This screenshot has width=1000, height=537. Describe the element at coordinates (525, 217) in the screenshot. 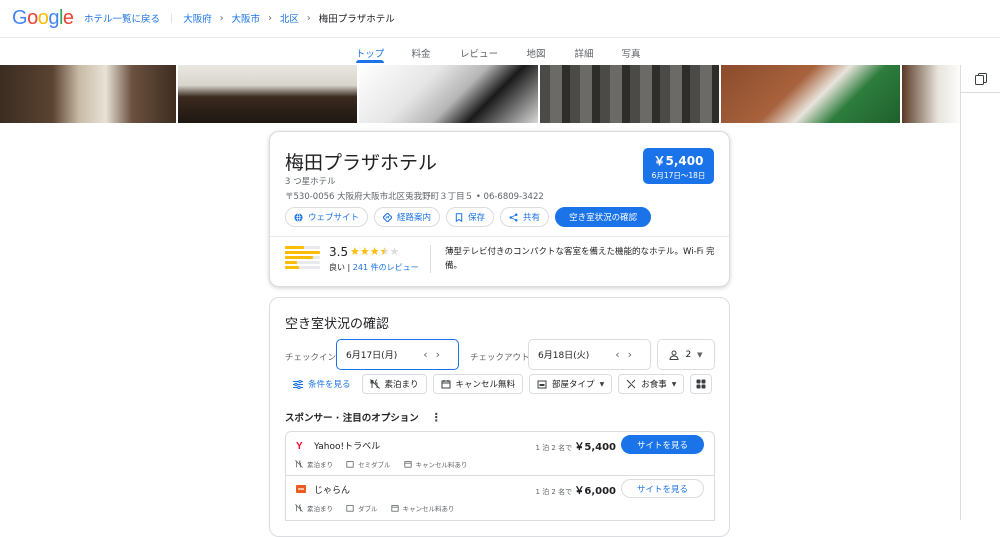

I see `share-button: 共有` at that location.